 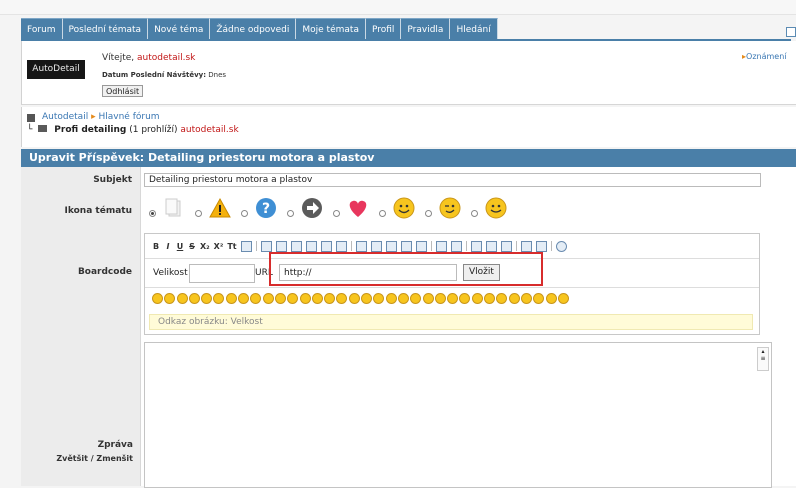 I want to click on icon-radio-heart, so click(x=336, y=213).